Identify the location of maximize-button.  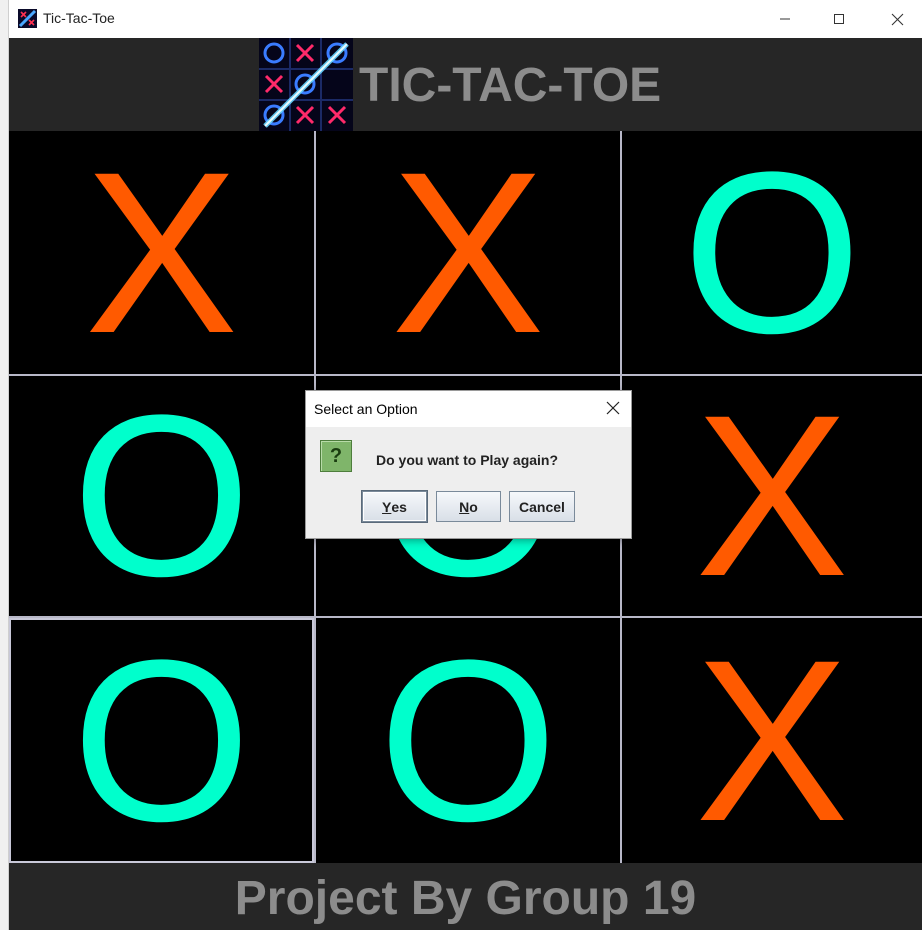
(839, 19).